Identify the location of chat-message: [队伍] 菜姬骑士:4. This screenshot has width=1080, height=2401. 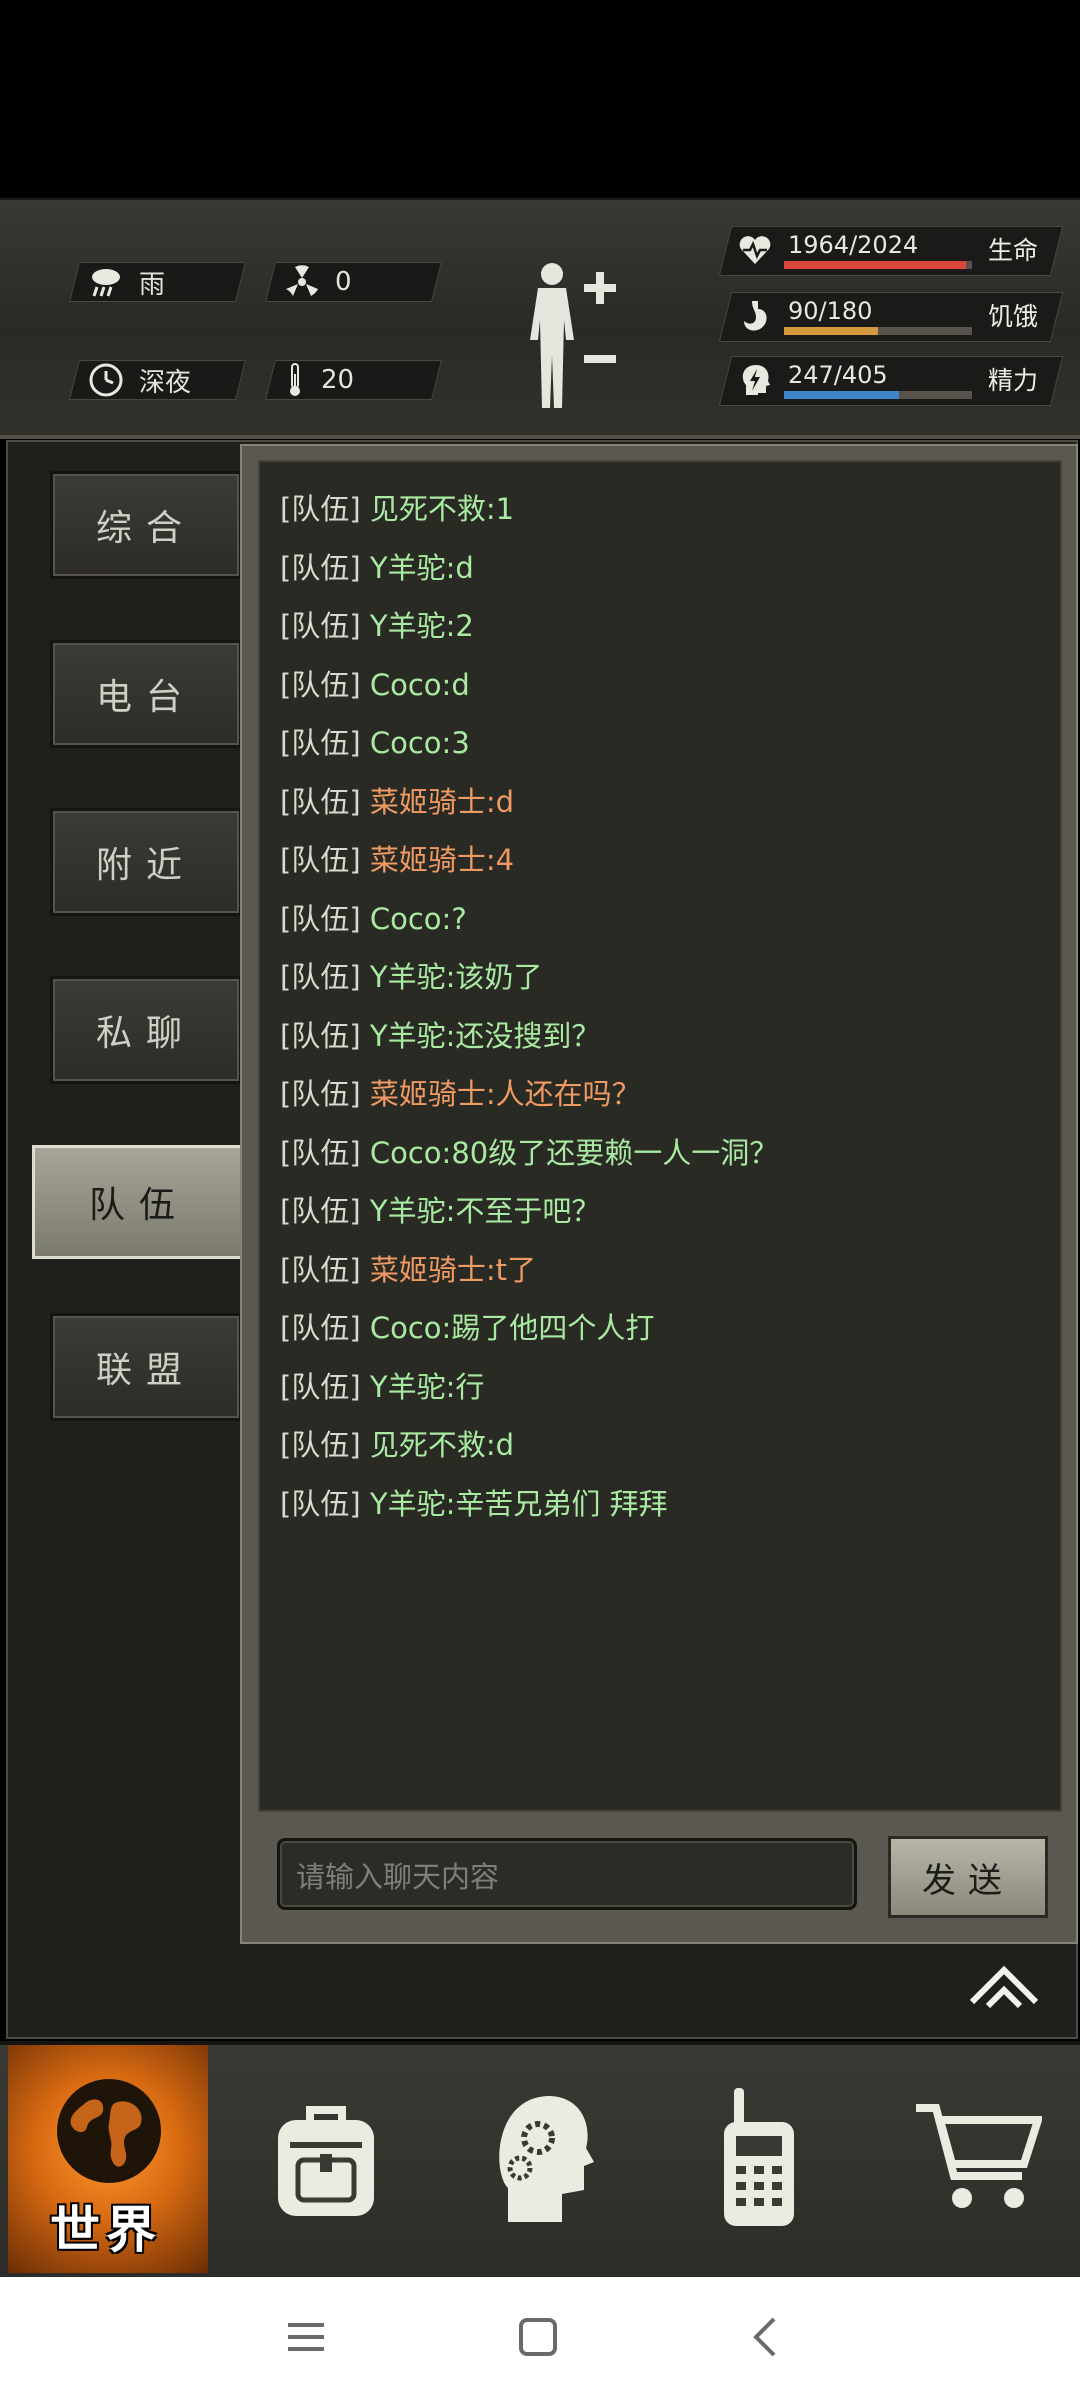
(397, 858).